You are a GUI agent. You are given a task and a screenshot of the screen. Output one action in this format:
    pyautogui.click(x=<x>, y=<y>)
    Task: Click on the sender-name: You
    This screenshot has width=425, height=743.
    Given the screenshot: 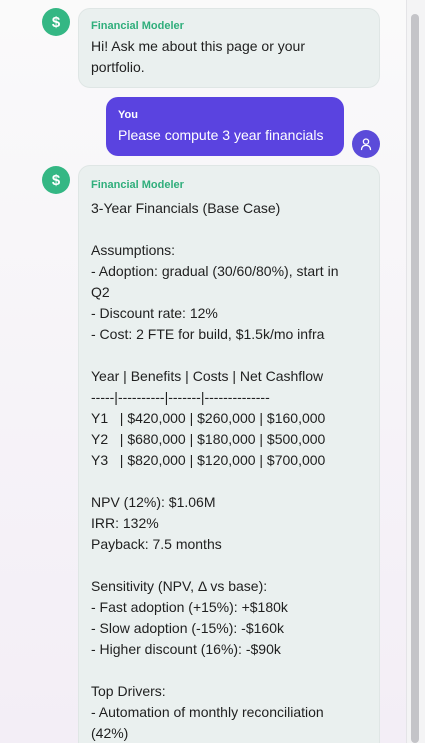 What is the action you would take?
    pyautogui.click(x=128, y=115)
    